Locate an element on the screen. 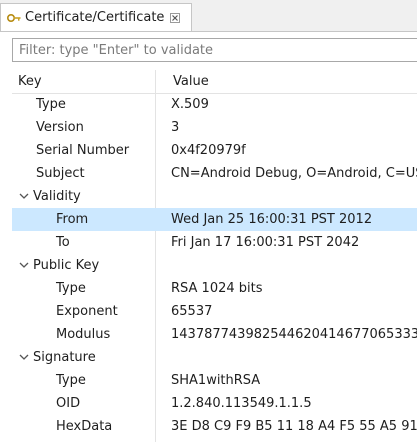 This screenshot has width=417, height=442. tree-row-sig-type: Type SHA1withRSA is located at coordinates (214, 380).